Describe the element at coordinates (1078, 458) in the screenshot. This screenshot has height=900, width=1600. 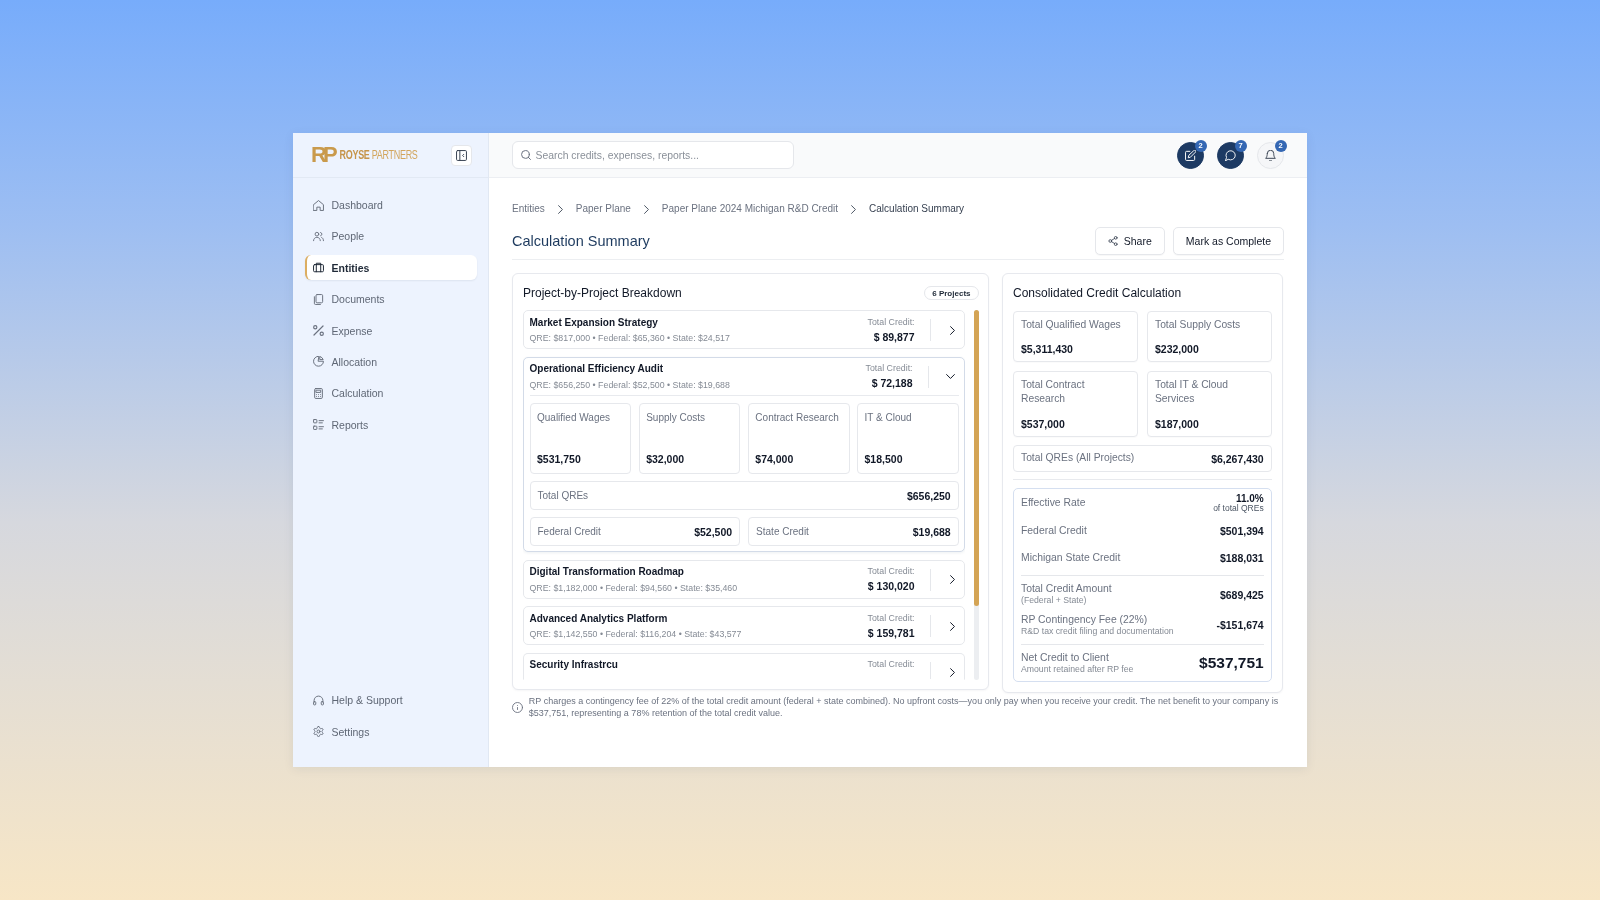
I see `total-label: Total QREs (All Projects)` at that location.